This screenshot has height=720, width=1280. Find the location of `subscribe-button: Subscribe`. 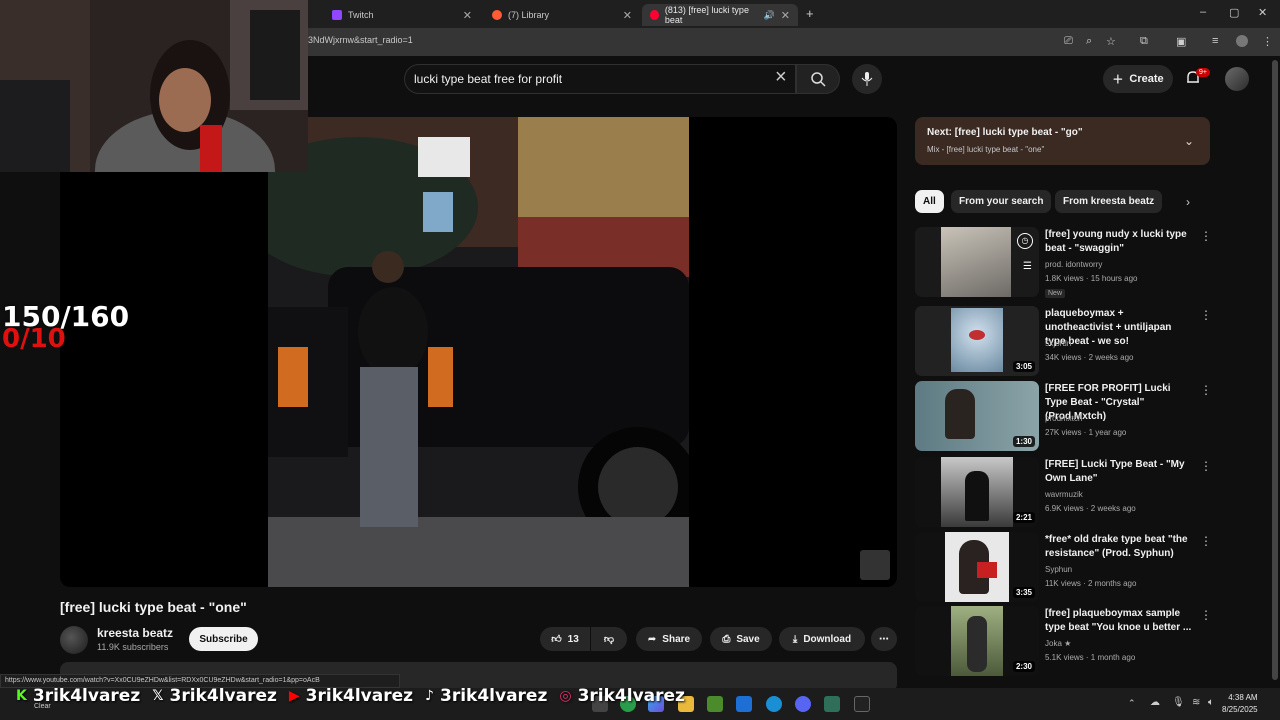

subscribe-button: Subscribe is located at coordinates (223, 639).